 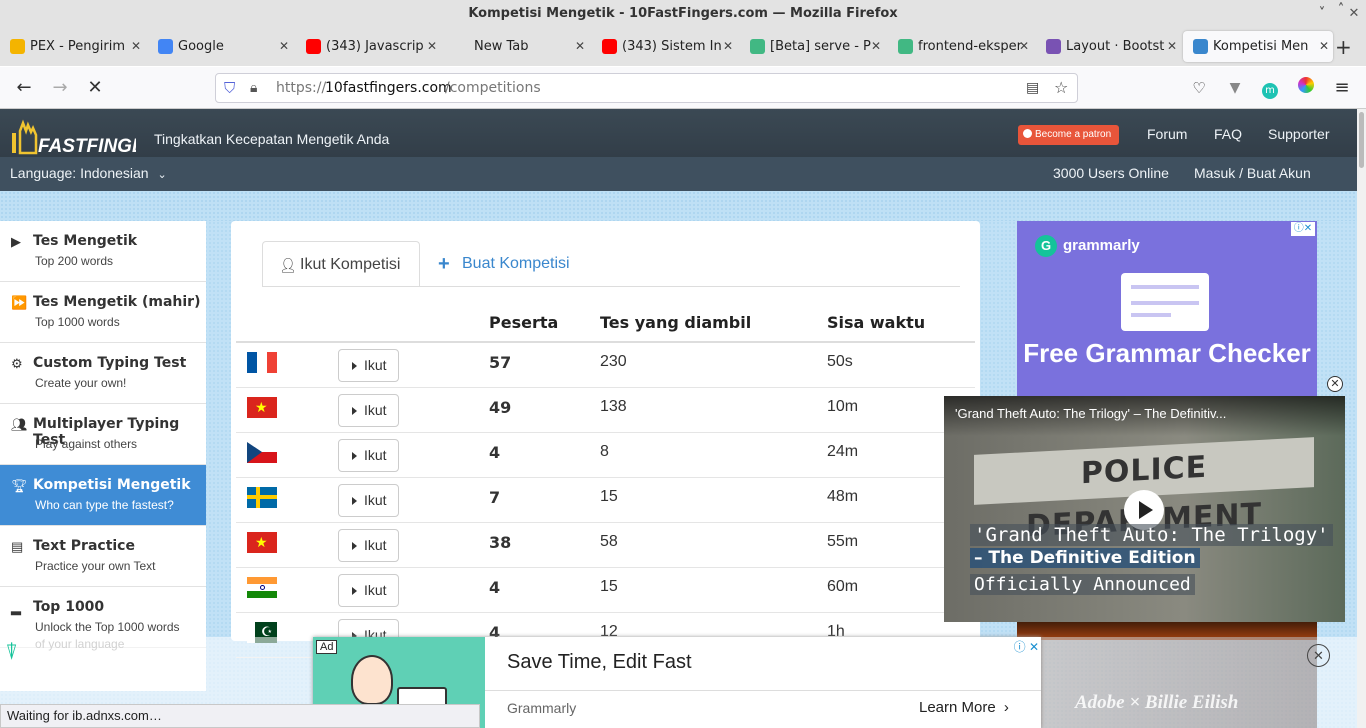 What do you see at coordinates (501, 46) in the screenshot?
I see `tab-label: New Tab` at bounding box center [501, 46].